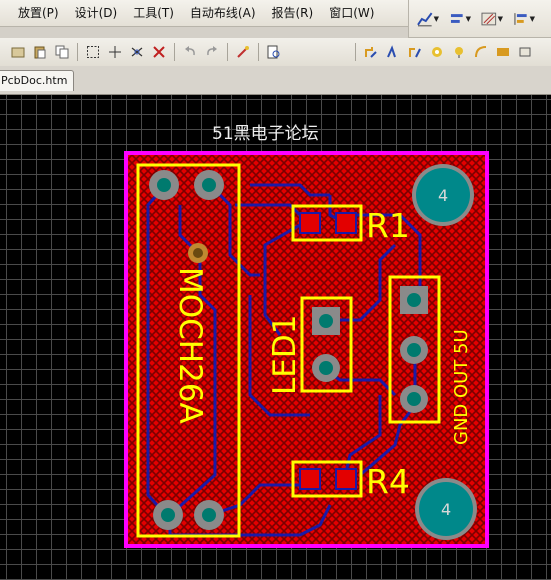  What do you see at coordinates (93, 52) in the screenshot?
I see `select-rect-icon` at bounding box center [93, 52].